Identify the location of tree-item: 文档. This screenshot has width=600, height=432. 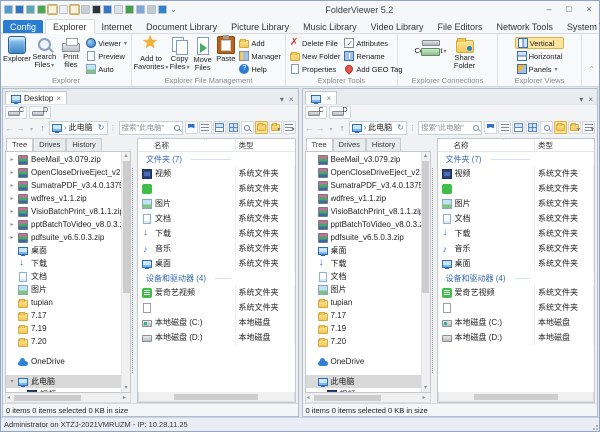
(363, 276).